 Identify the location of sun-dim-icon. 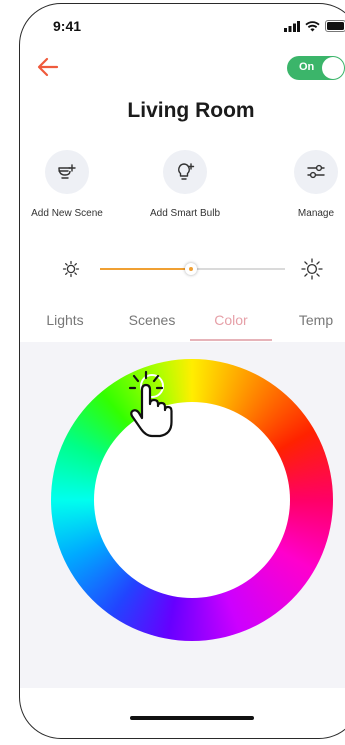
(71, 271).